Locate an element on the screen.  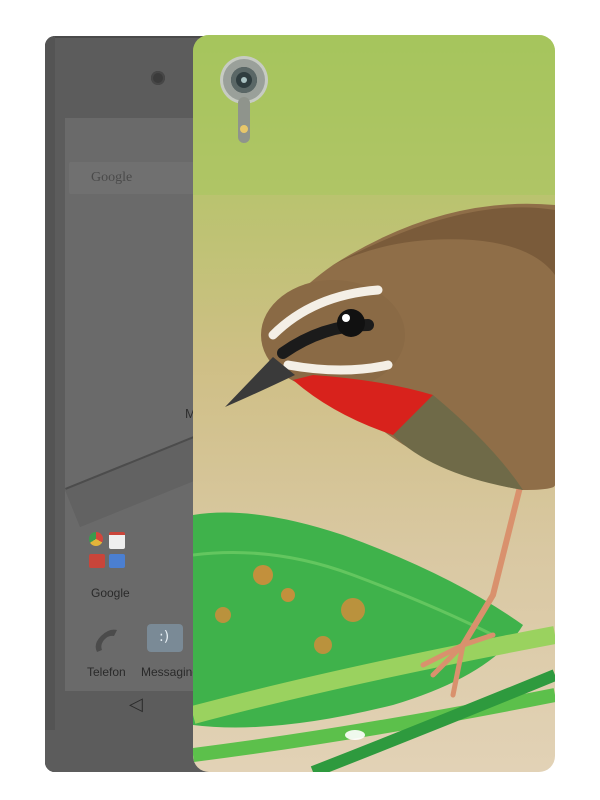
flash-strip is located at coordinates (244, 120).